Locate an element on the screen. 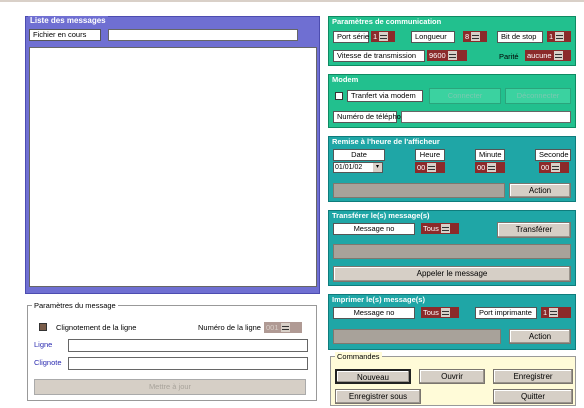  ouvrir-button: Ouvrir is located at coordinates (452, 376).